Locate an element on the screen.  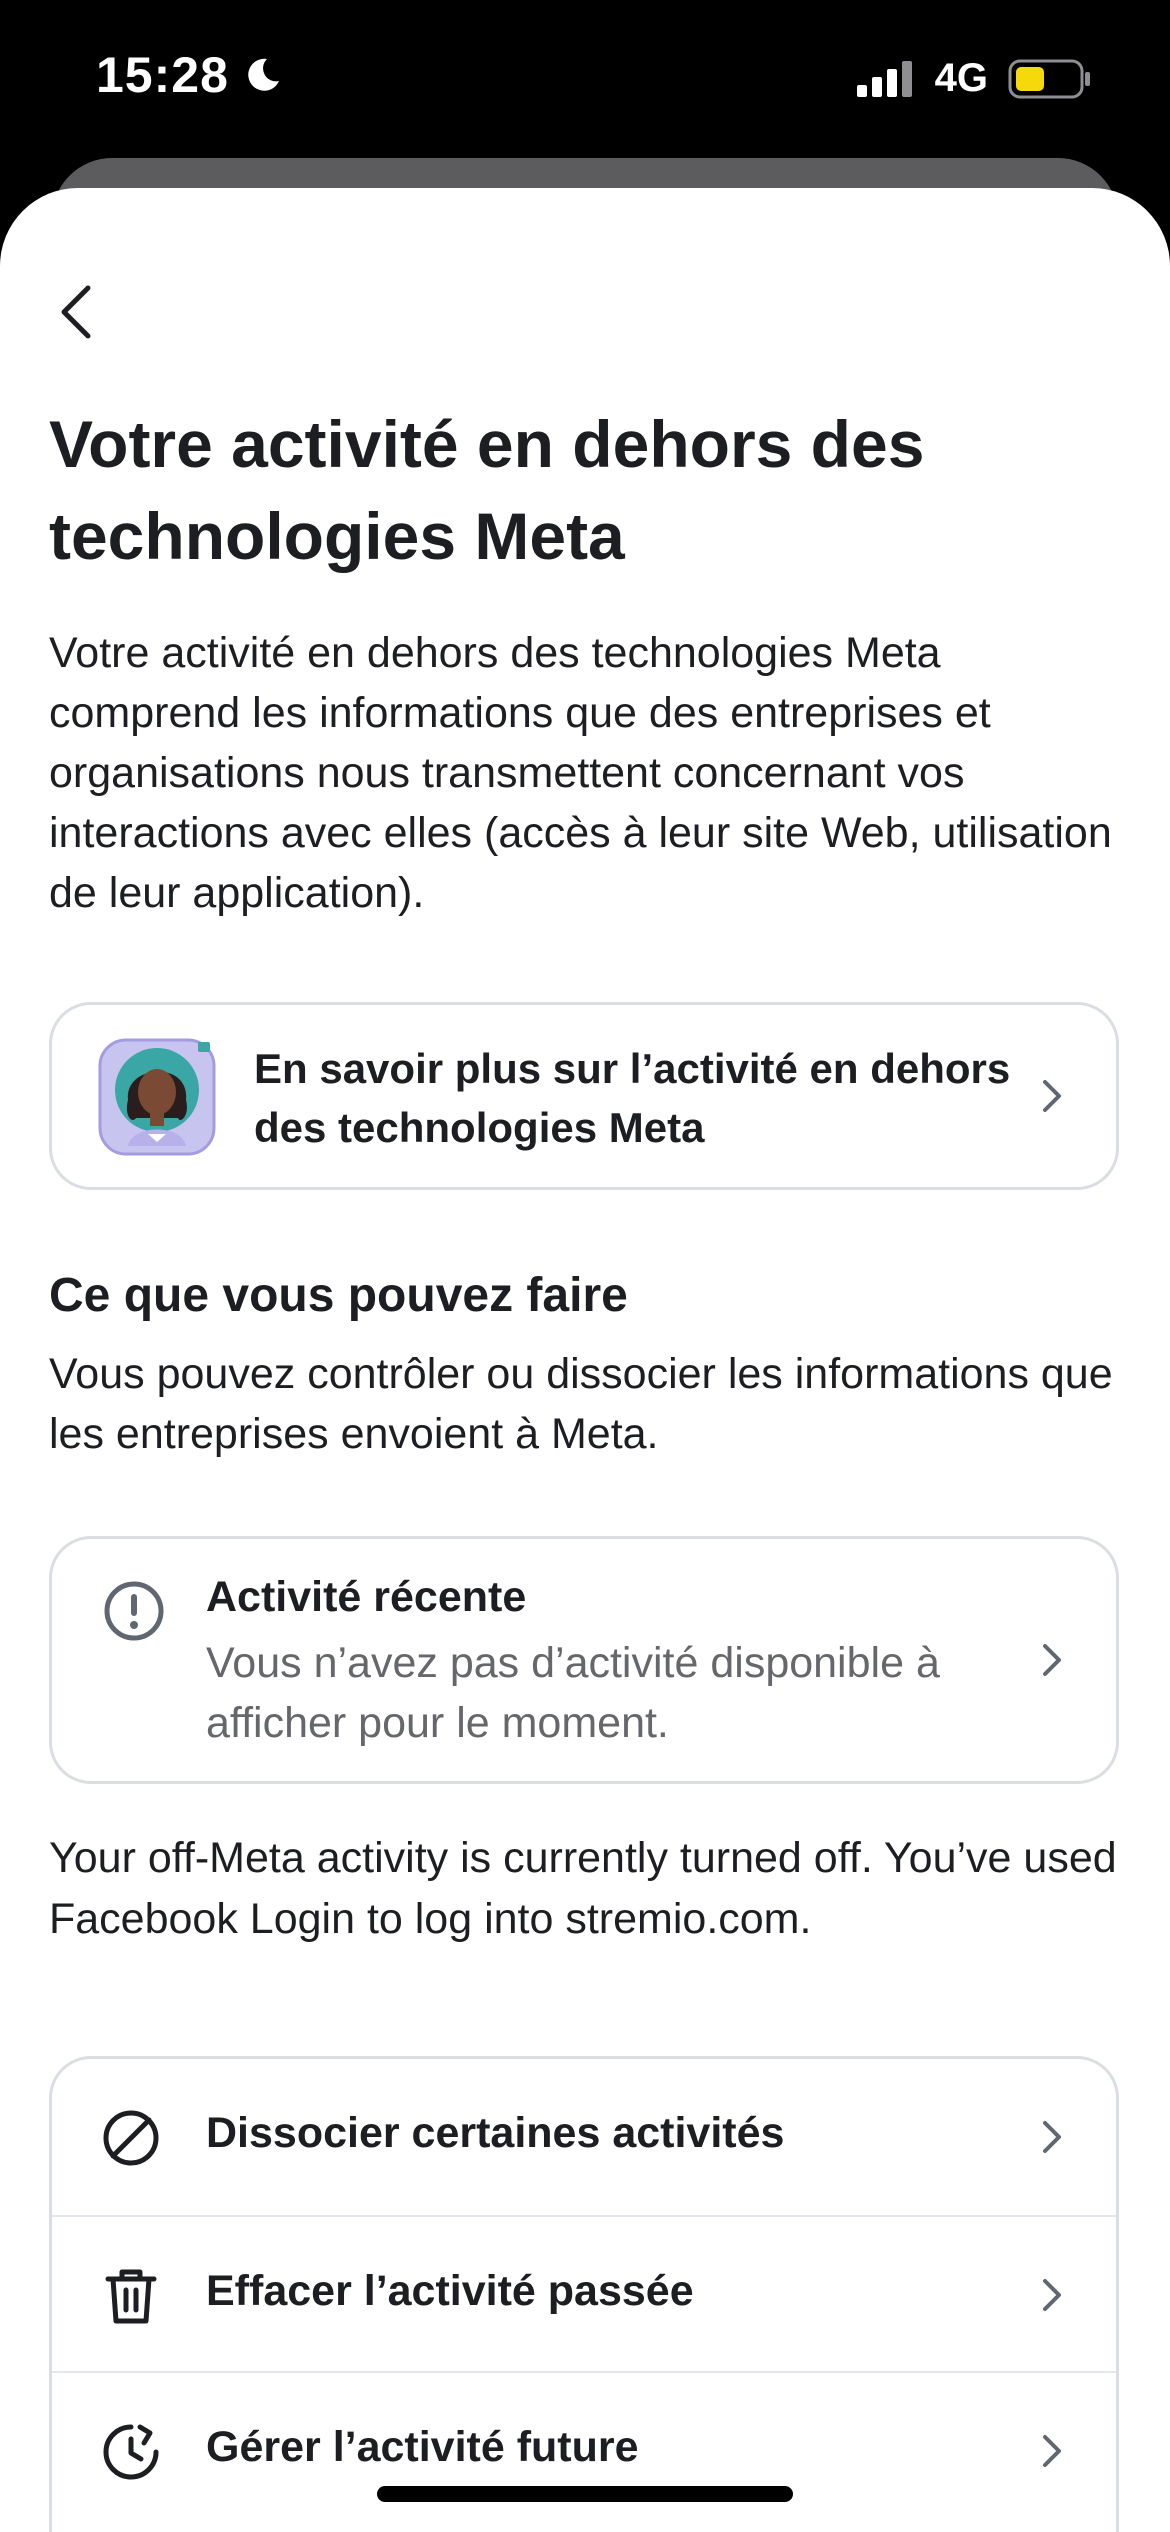
avatar-illustration is located at coordinates (157, 1097).